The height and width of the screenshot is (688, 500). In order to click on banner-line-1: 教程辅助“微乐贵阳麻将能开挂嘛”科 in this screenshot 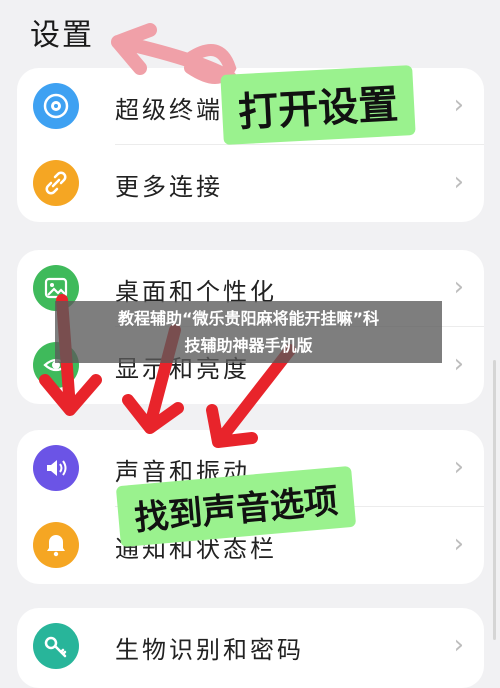, I will do `click(248, 318)`.